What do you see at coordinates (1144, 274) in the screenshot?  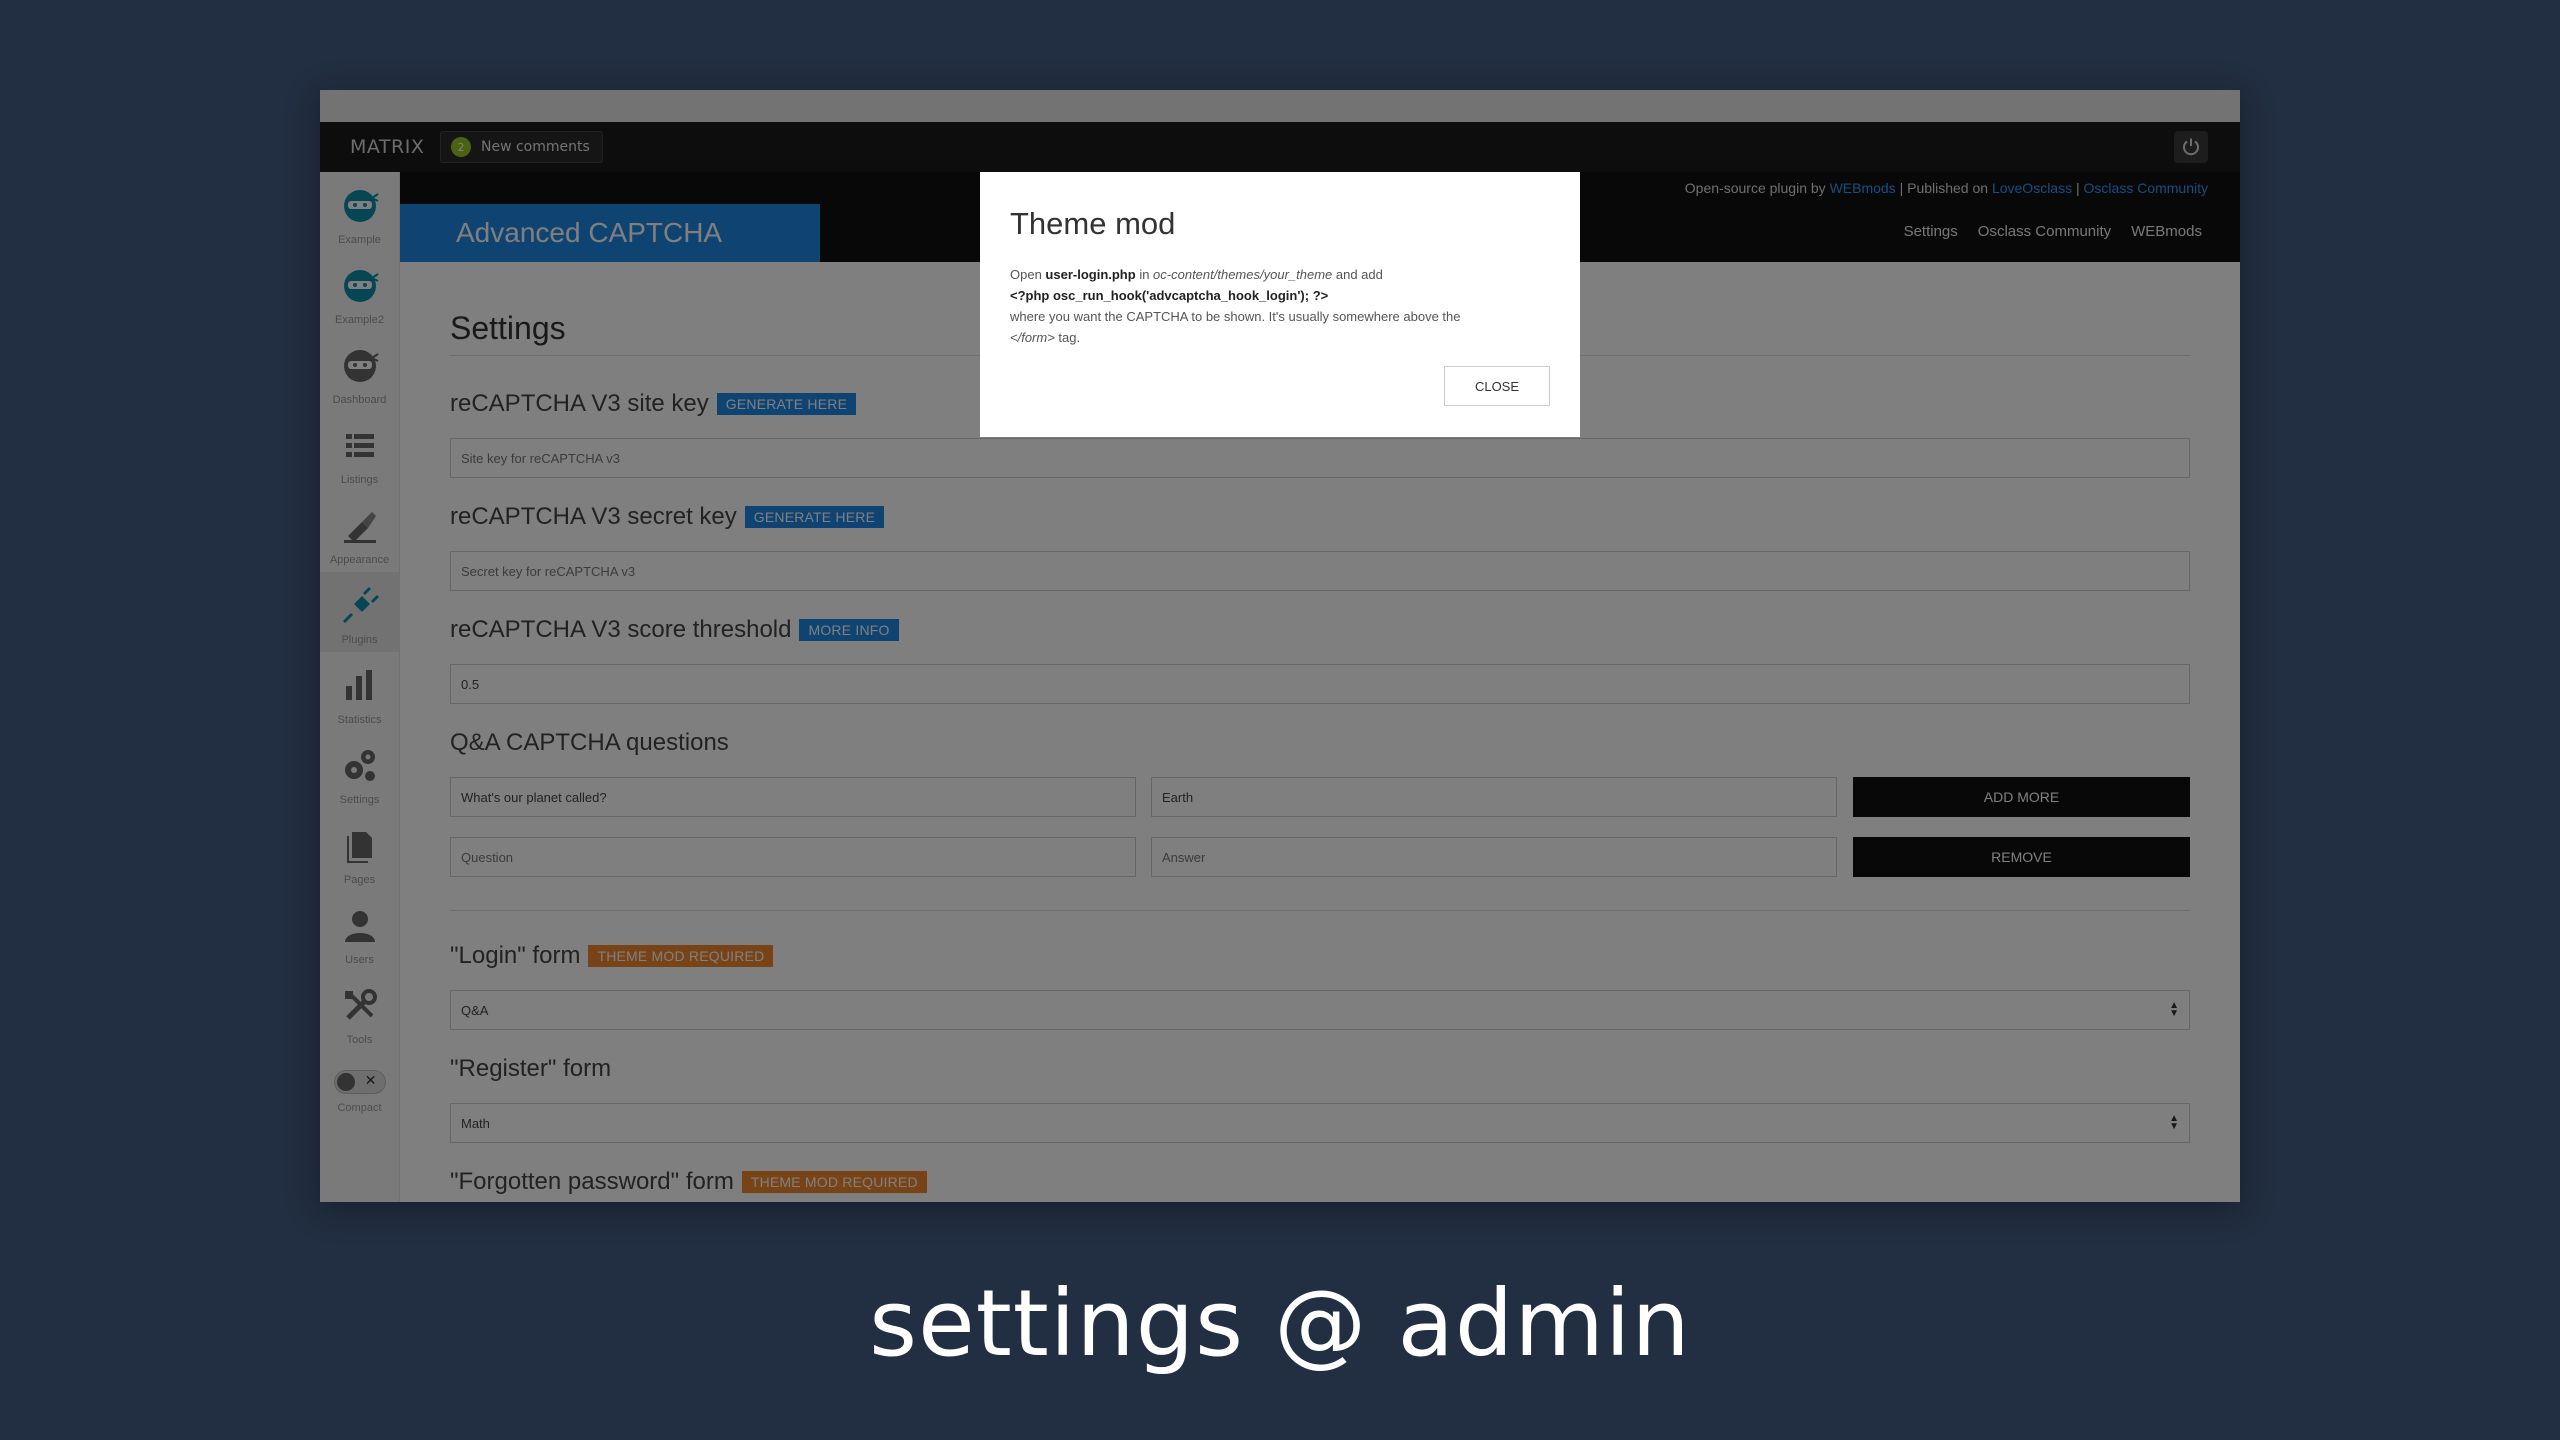 I see `body-text: in` at bounding box center [1144, 274].